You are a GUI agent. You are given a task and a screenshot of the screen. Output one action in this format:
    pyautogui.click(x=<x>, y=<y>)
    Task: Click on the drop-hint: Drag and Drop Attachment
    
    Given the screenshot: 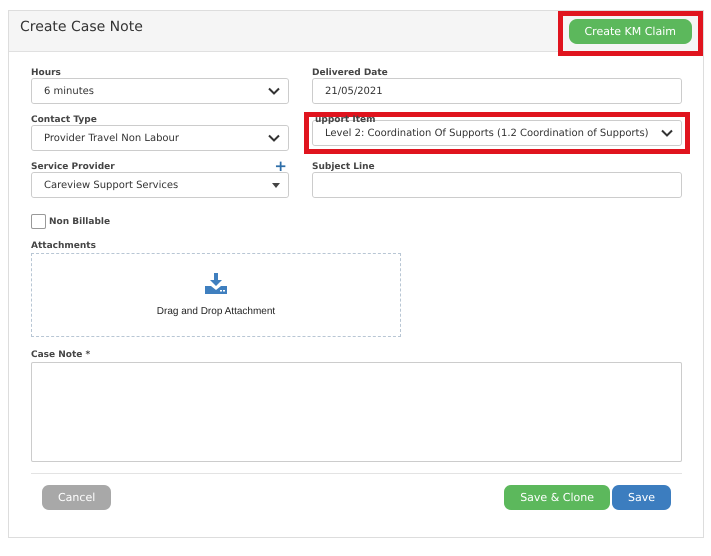 What is the action you would take?
    pyautogui.click(x=216, y=311)
    